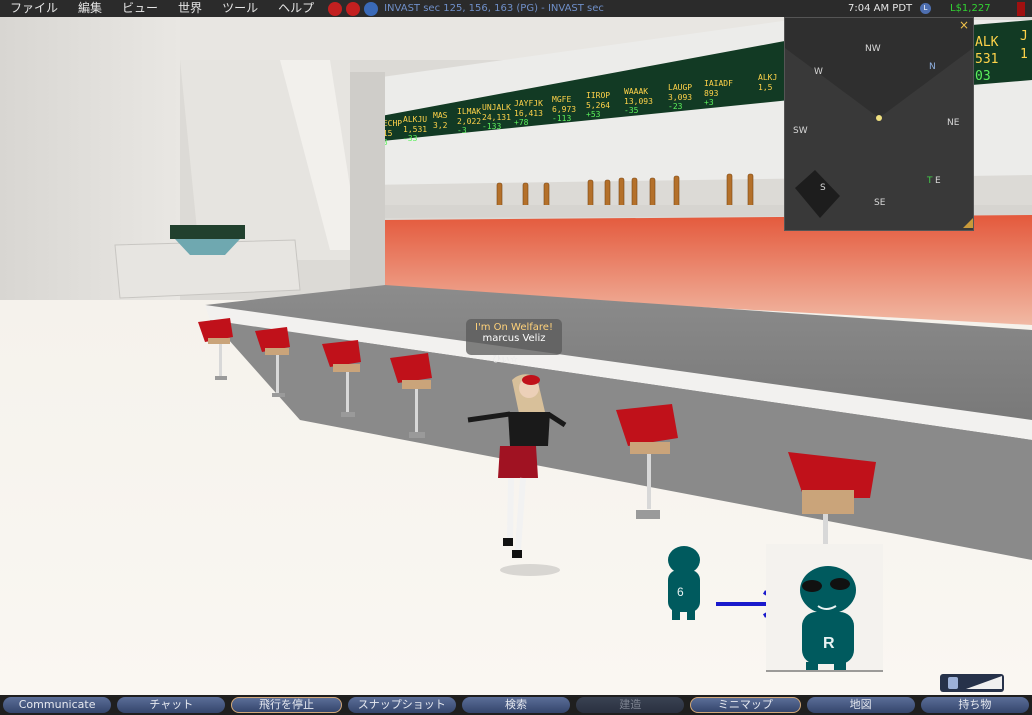 The width and height of the screenshot is (1032, 715). Describe the element at coordinates (598, 105) in the screenshot. I see `svg-text: 5,264` at that location.